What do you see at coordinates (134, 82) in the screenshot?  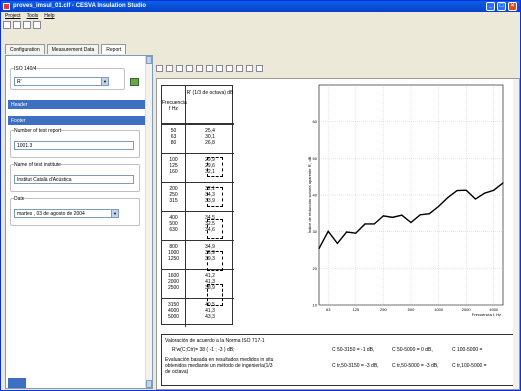 I see `apply-icon` at bounding box center [134, 82].